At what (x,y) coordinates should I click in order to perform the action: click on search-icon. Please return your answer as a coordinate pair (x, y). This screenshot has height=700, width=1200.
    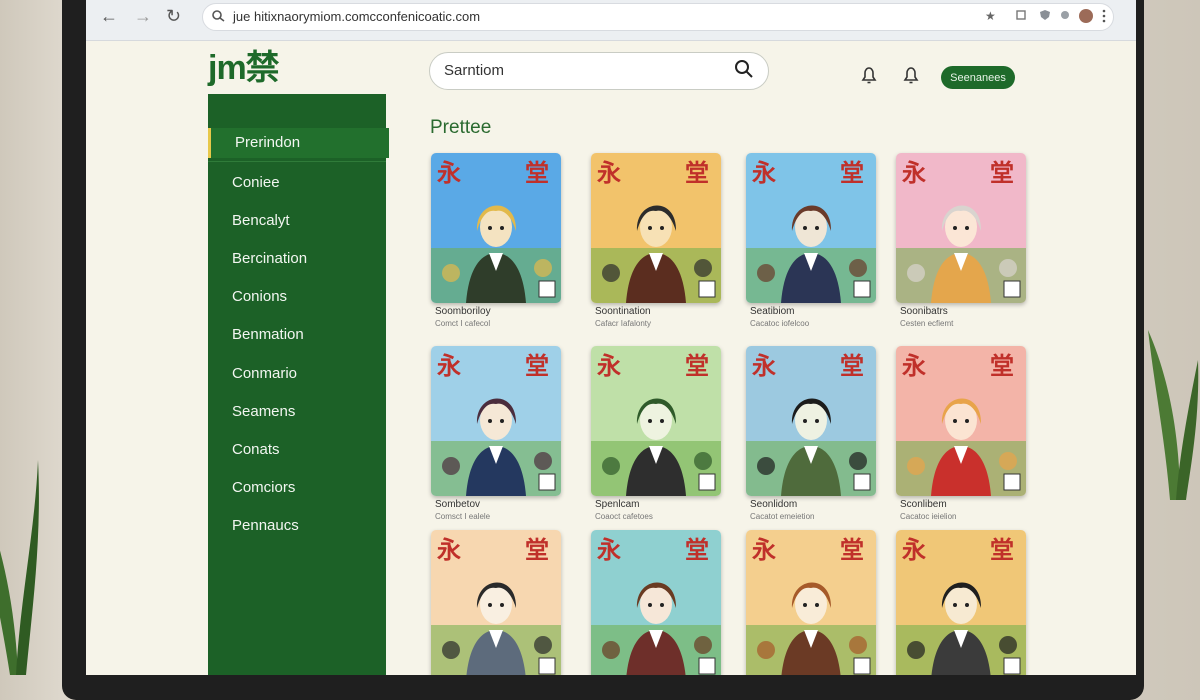
    Looking at the image, I should click on (744, 69).